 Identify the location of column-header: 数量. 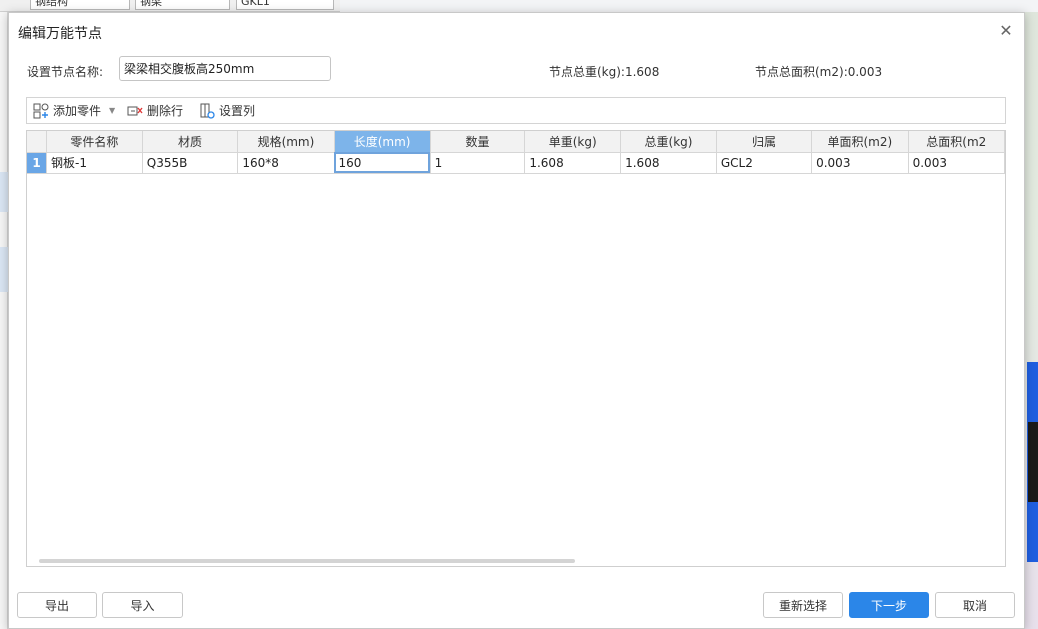
(478, 142).